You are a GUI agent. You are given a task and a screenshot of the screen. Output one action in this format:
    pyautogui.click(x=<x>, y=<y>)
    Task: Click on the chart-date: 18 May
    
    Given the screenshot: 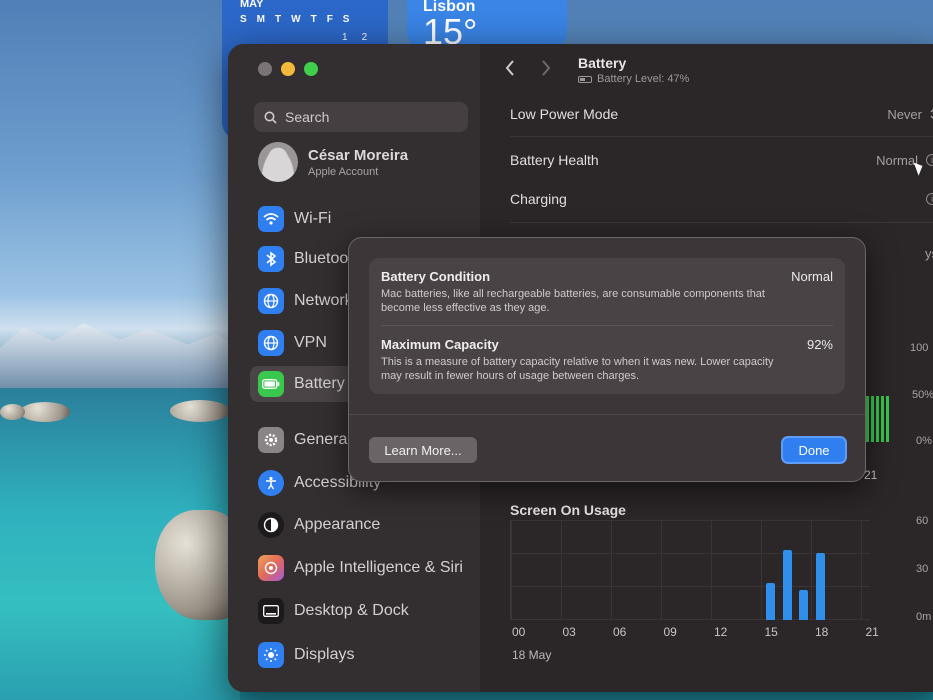 What is the action you would take?
    pyautogui.click(x=532, y=655)
    